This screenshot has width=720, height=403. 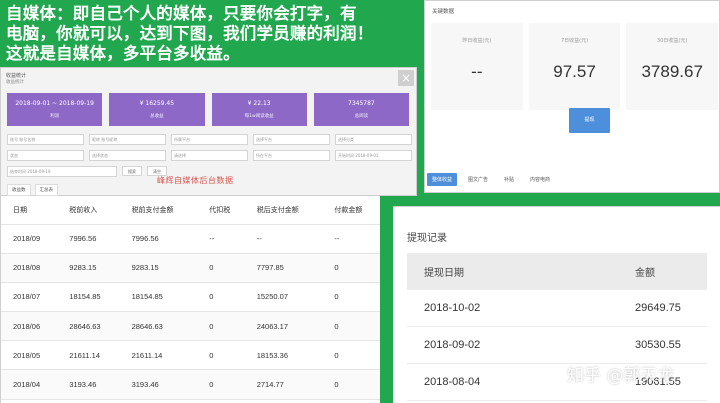 I want to click on column-header: 日期, so click(x=29, y=210).